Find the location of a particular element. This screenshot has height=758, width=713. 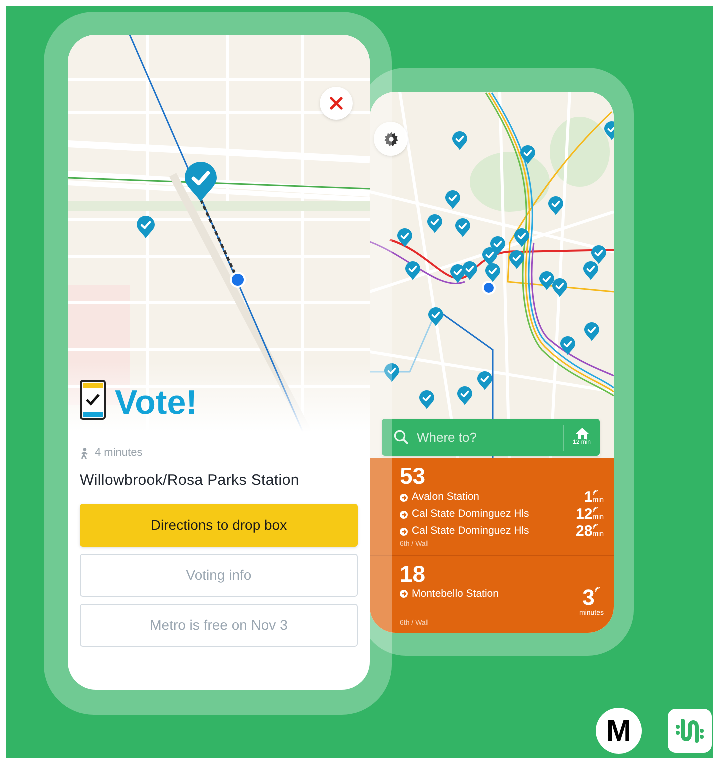

info-button: Metro is free on Nov 3 is located at coordinates (219, 625).